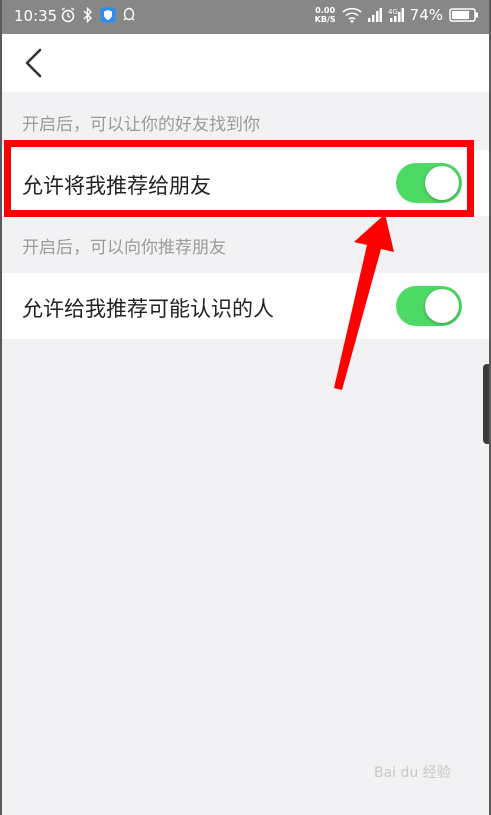  I want to click on battery-icon, so click(463, 15).